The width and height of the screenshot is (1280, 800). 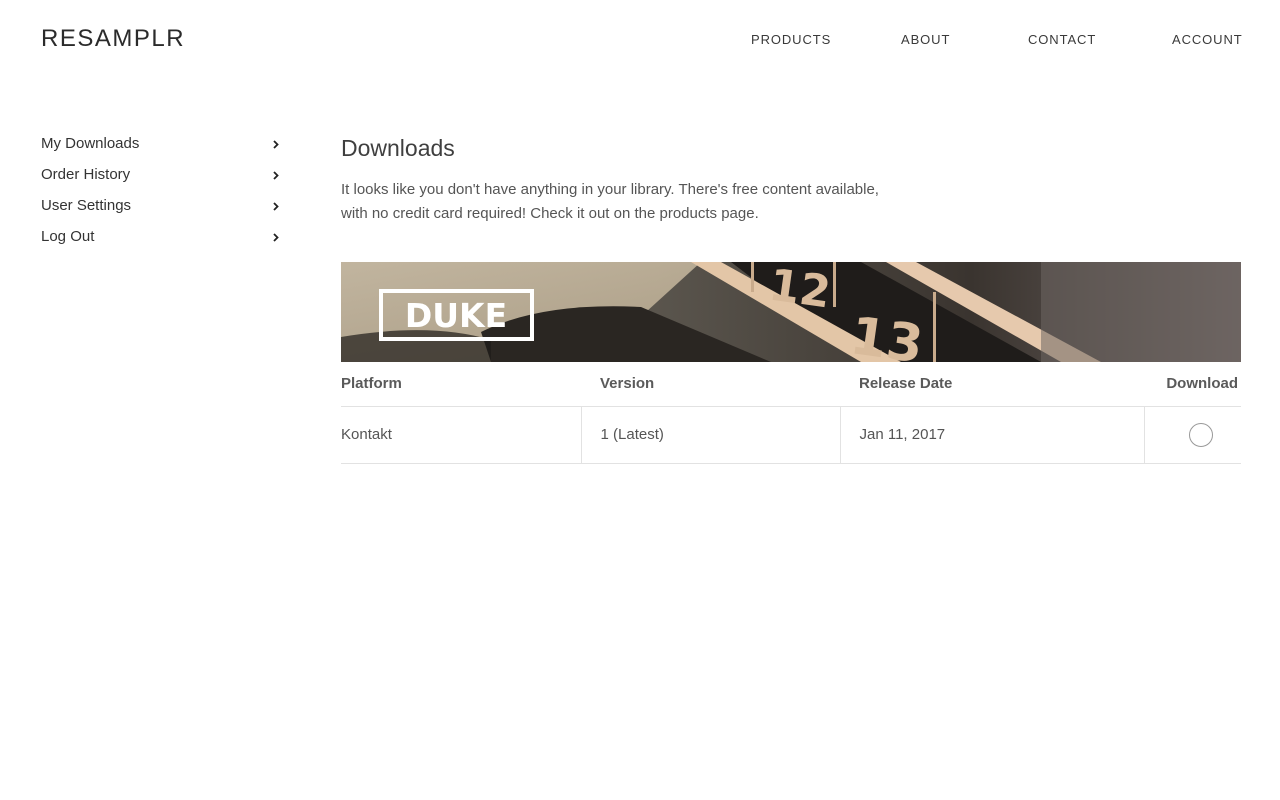 What do you see at coordinates (1192, 384) in the screenshot?
I see `col-download: Download` at bounding box center [1192, 384].